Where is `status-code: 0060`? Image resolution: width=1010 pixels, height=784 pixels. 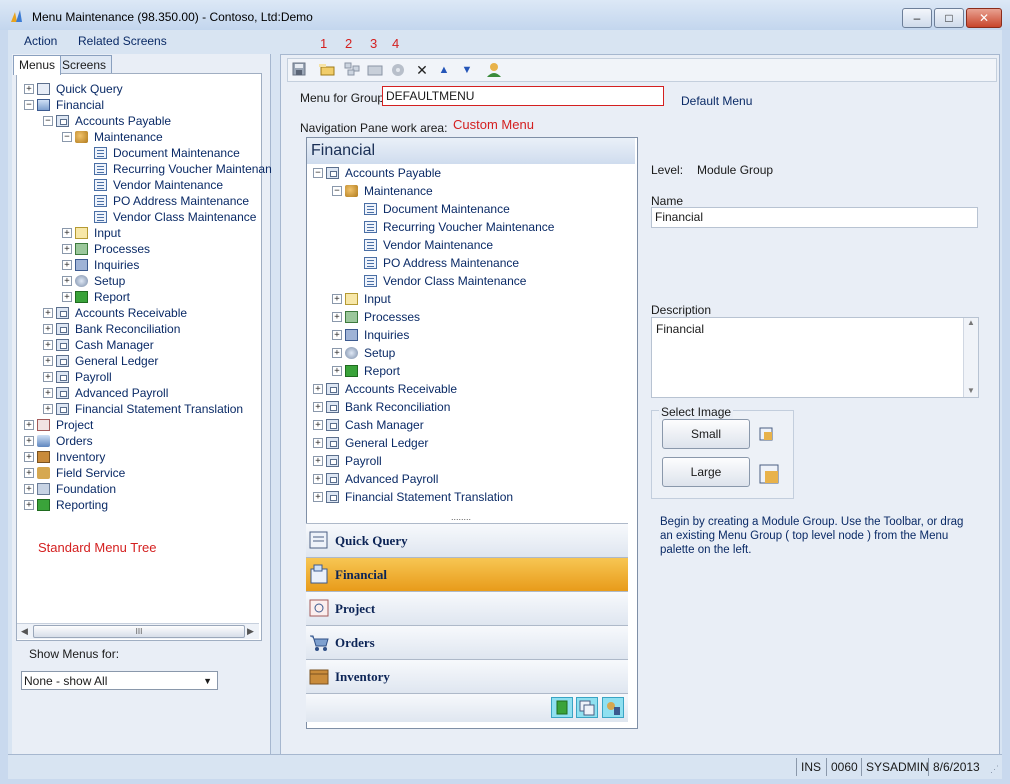
status-code: 0060 is located at coordinates (844, 767).